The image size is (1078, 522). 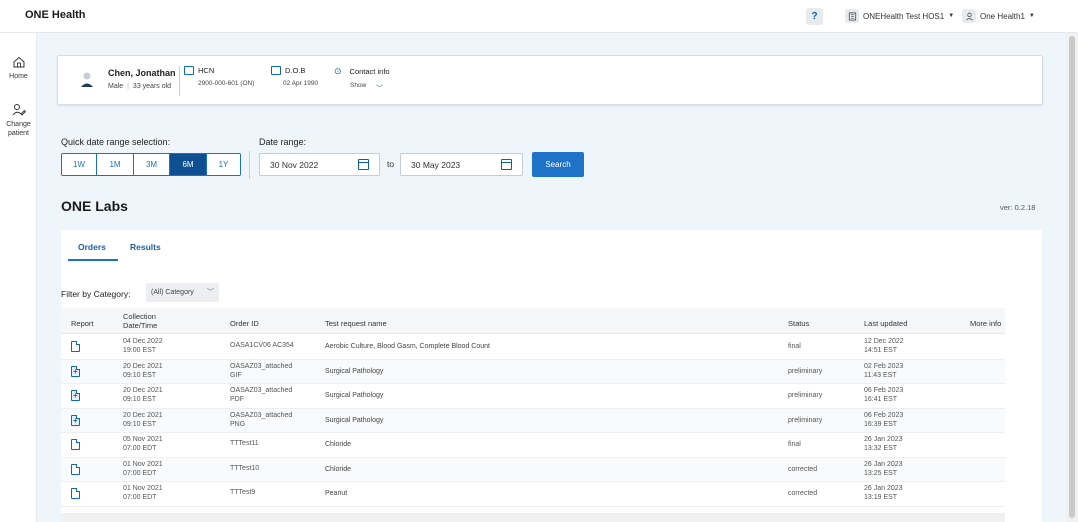 What do you see at coordinates (143, 439) in the screenshot?
I see `collection-date: 05 Nov 2021` at bounding box center [143, 439].